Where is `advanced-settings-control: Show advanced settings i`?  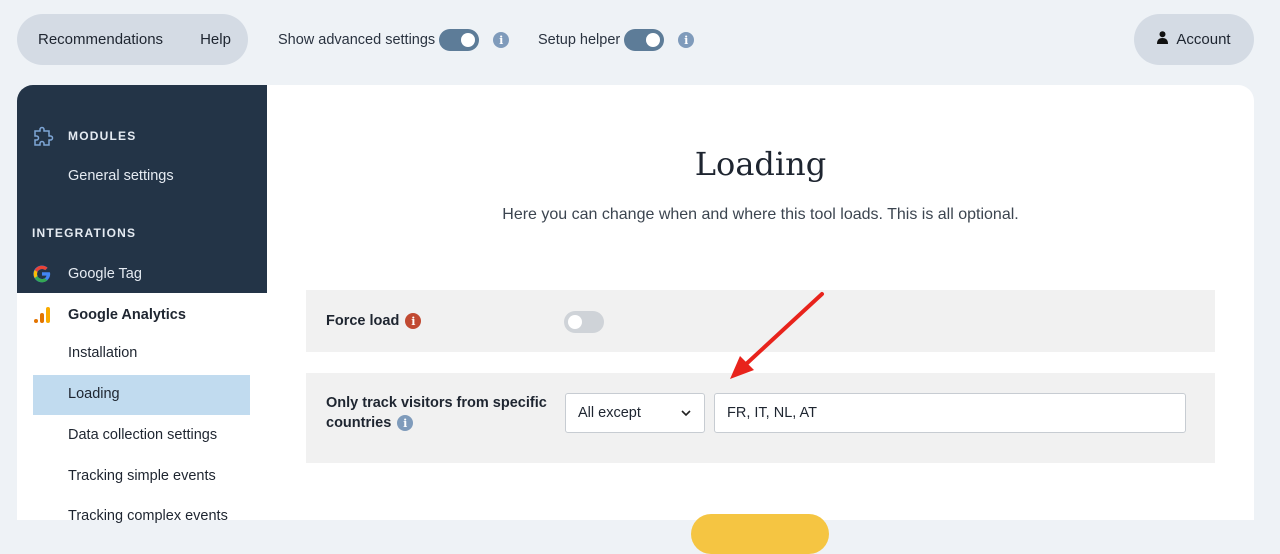 advanced-settings-control: Show advanced settings i is located at coordinates (394, 40).